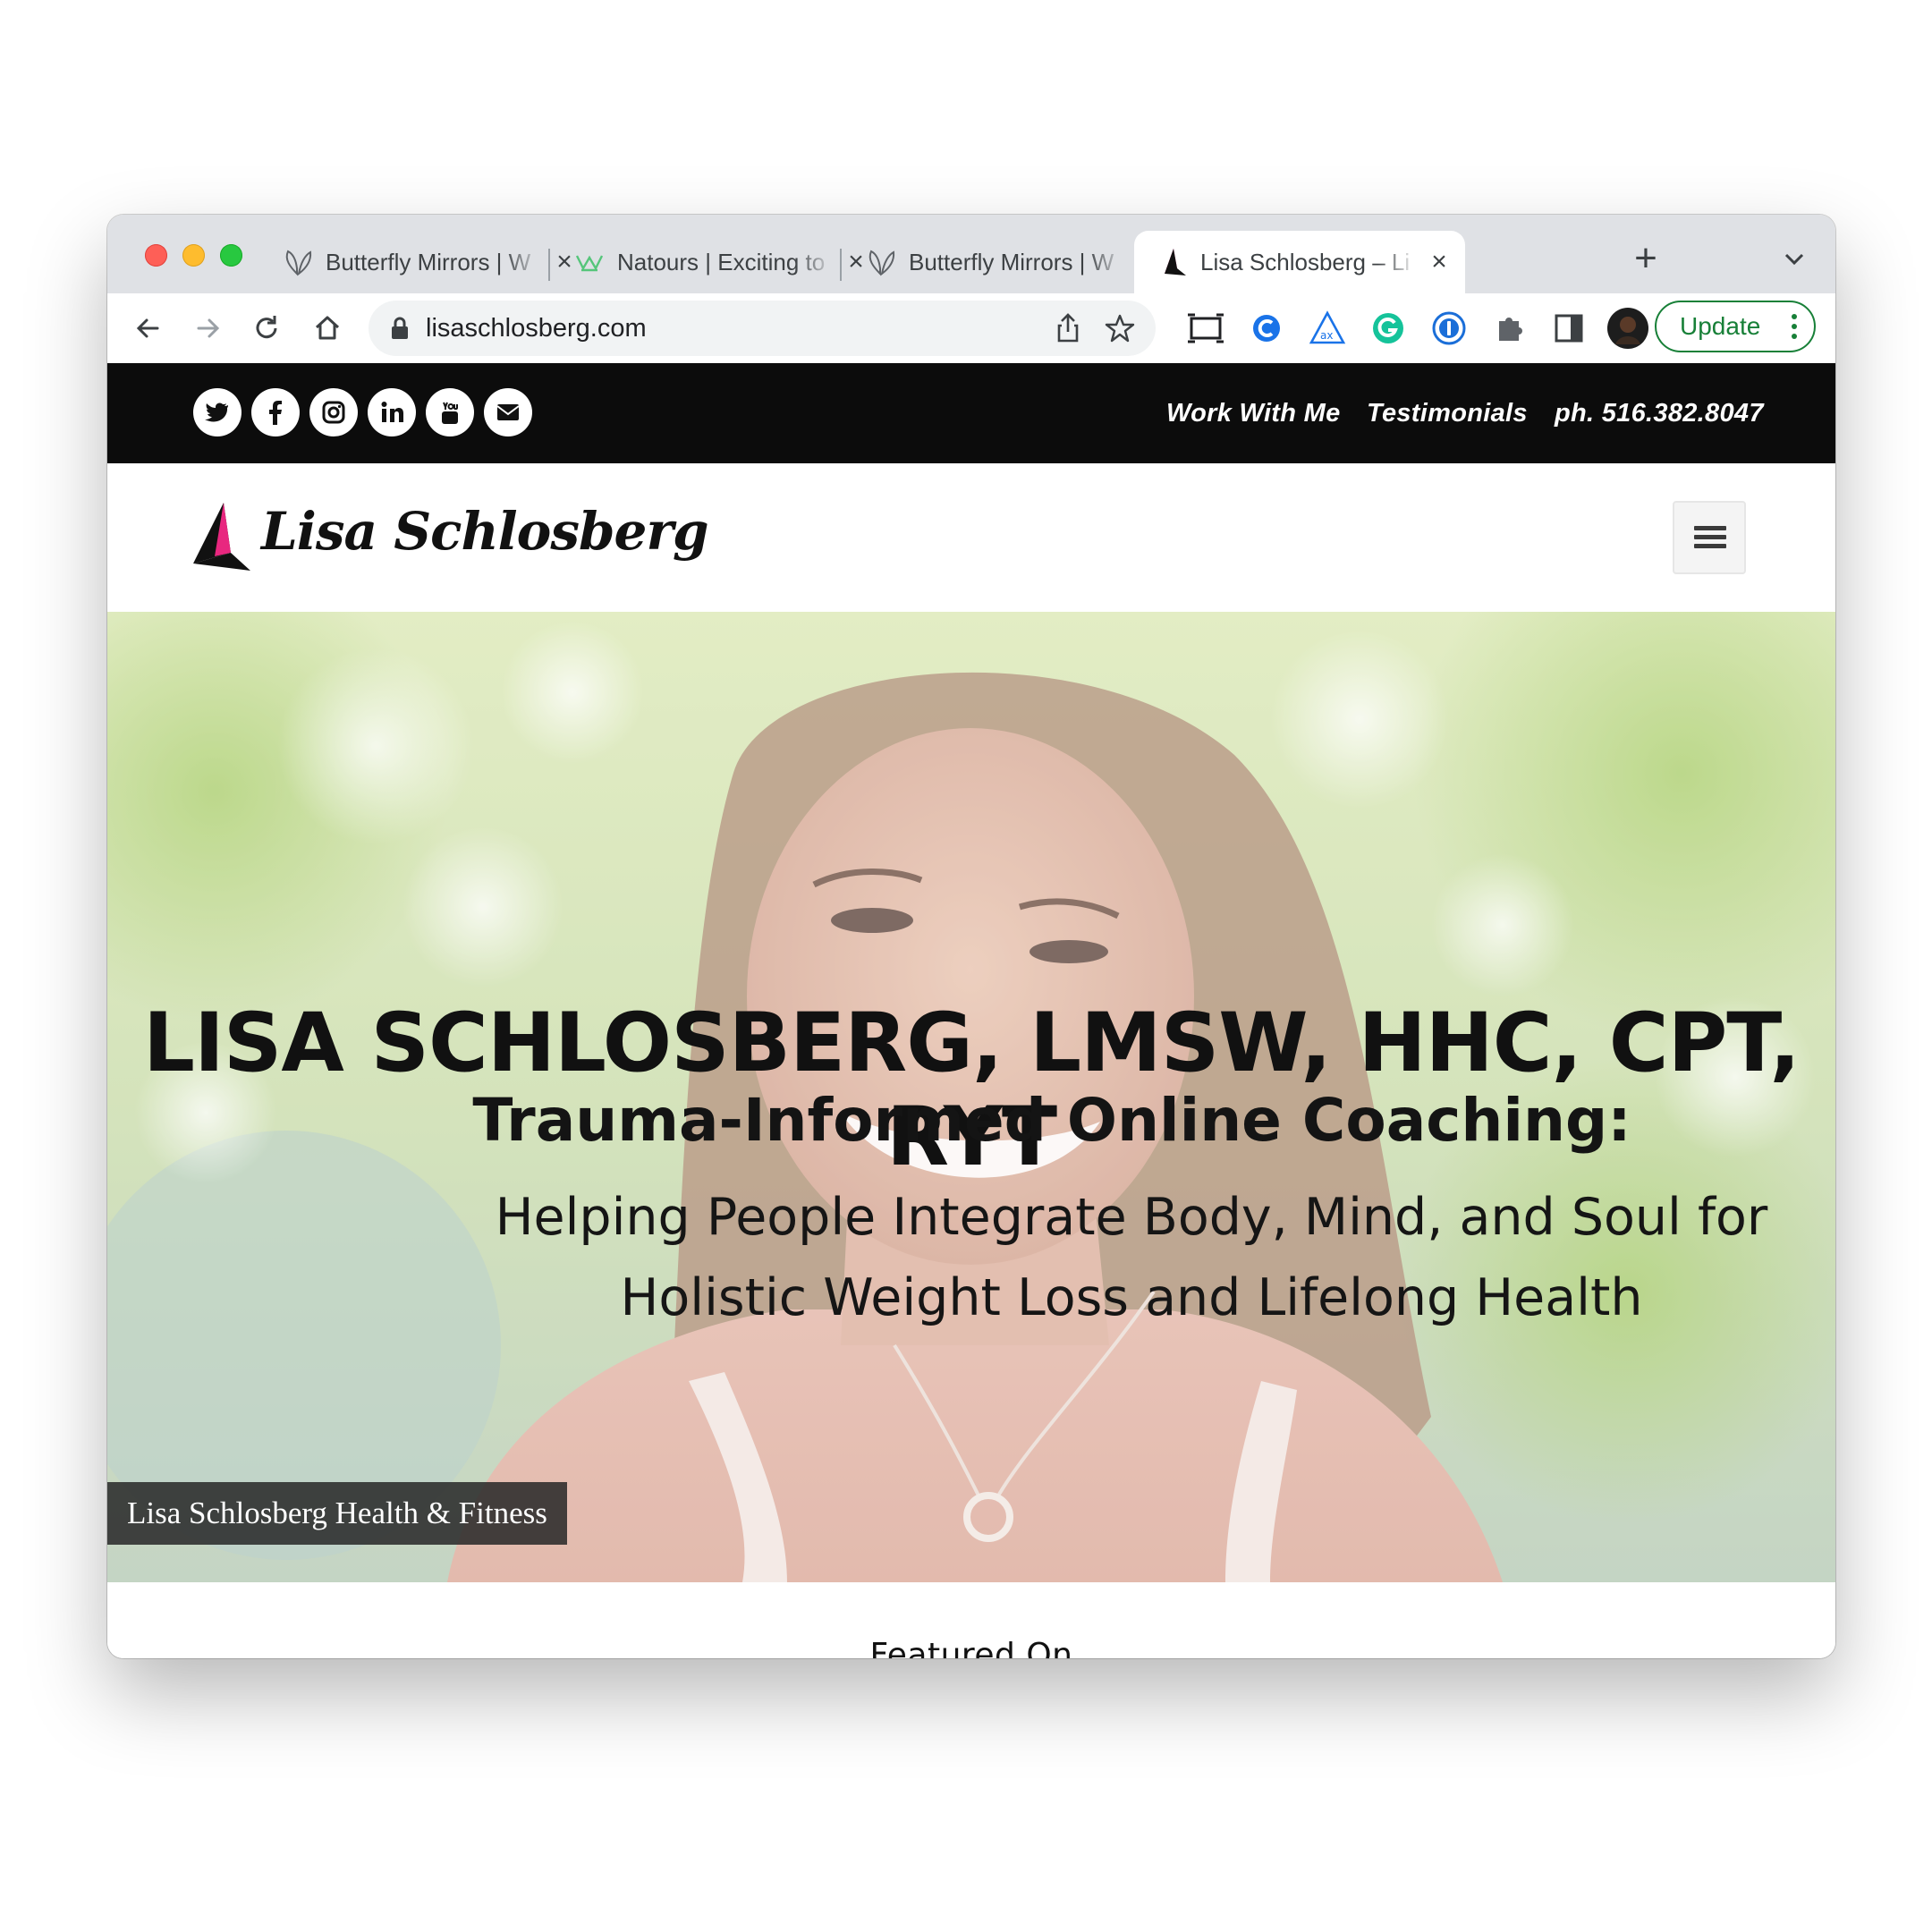  I want to click on new-tab-button: +, so click(1646, 258).